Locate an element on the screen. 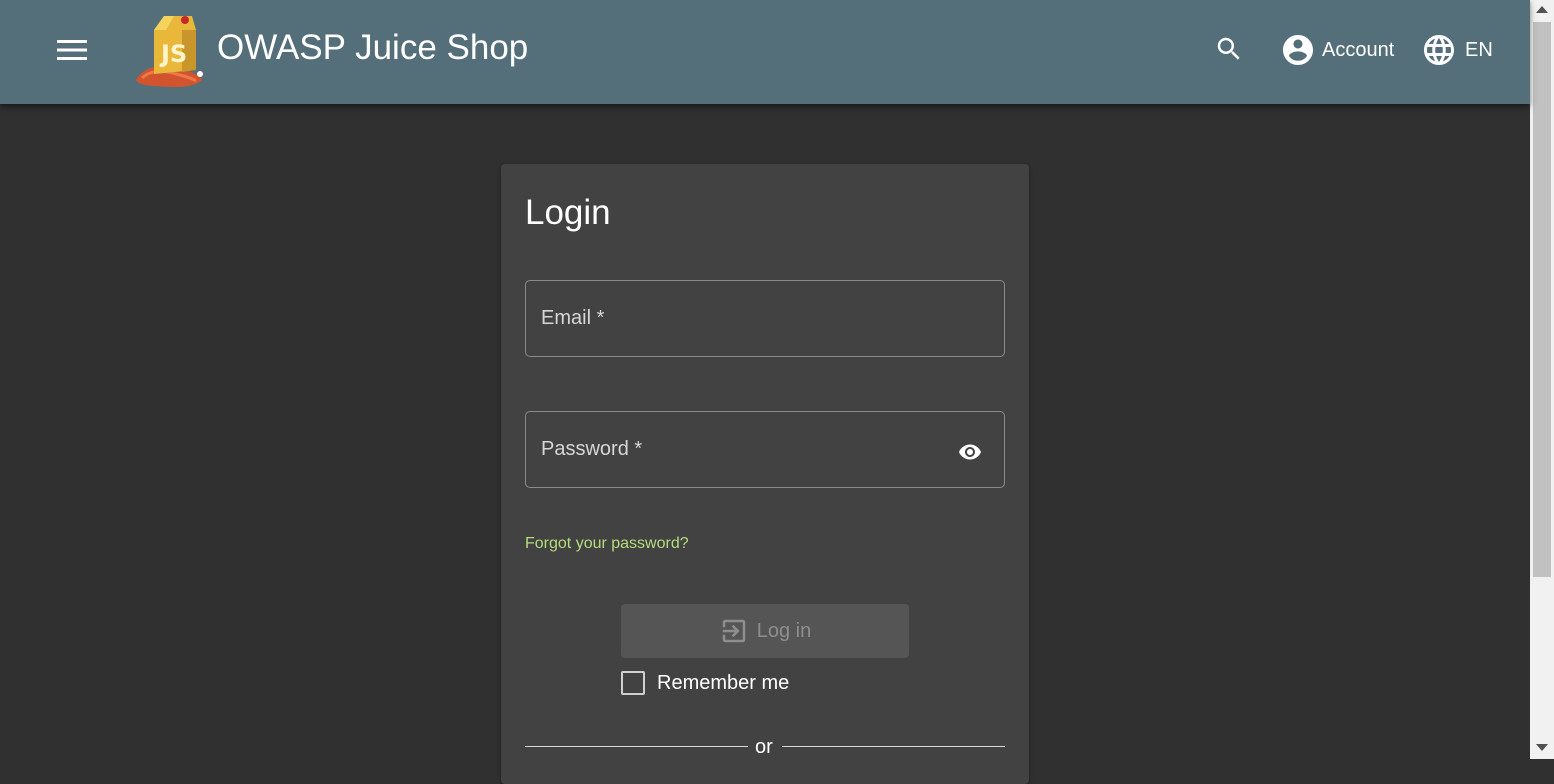 This screenshot has width=1554, height=784. page-scrollbar is located at coordinates (1542, 379).